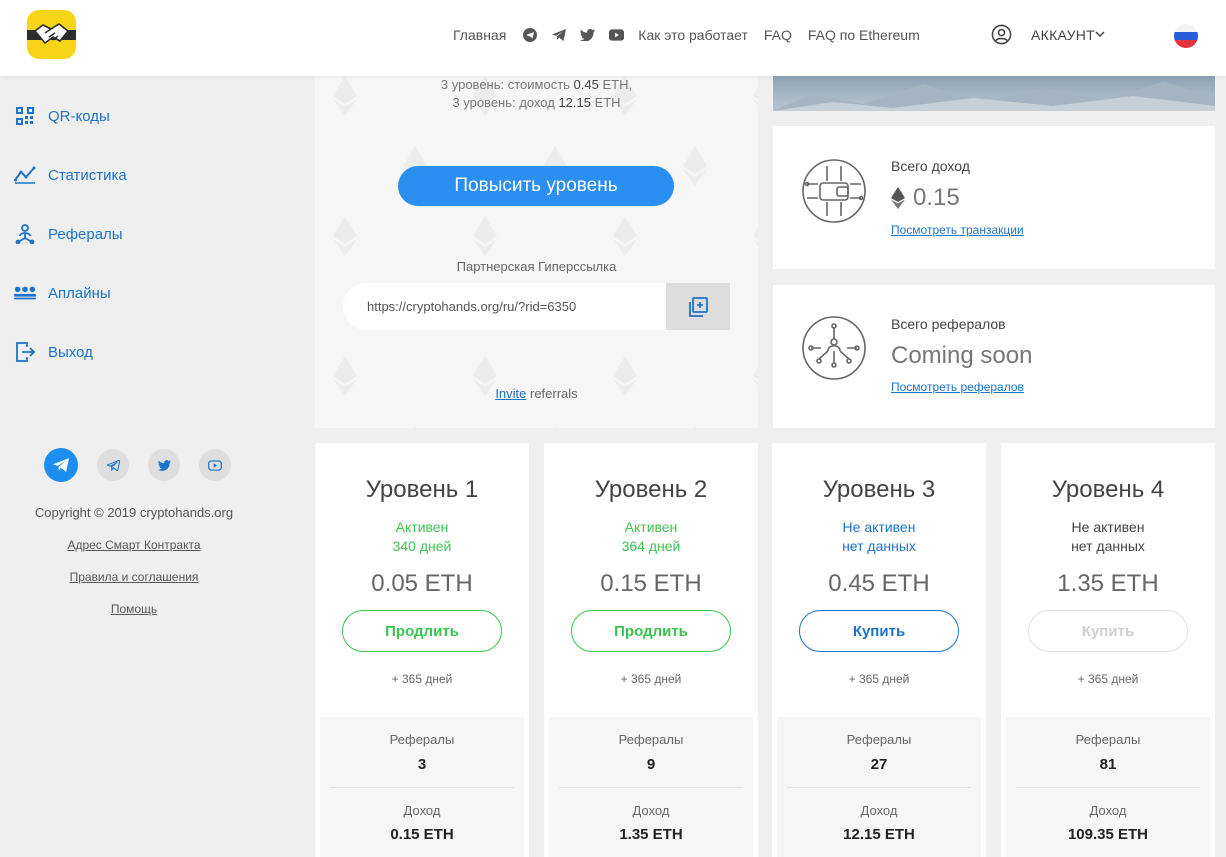 This screenshot has height=857, width=1226. Describe the element at coordinates (651, 834) in the screenshot. I see `income-amount: 1.35 ETH` at that location.